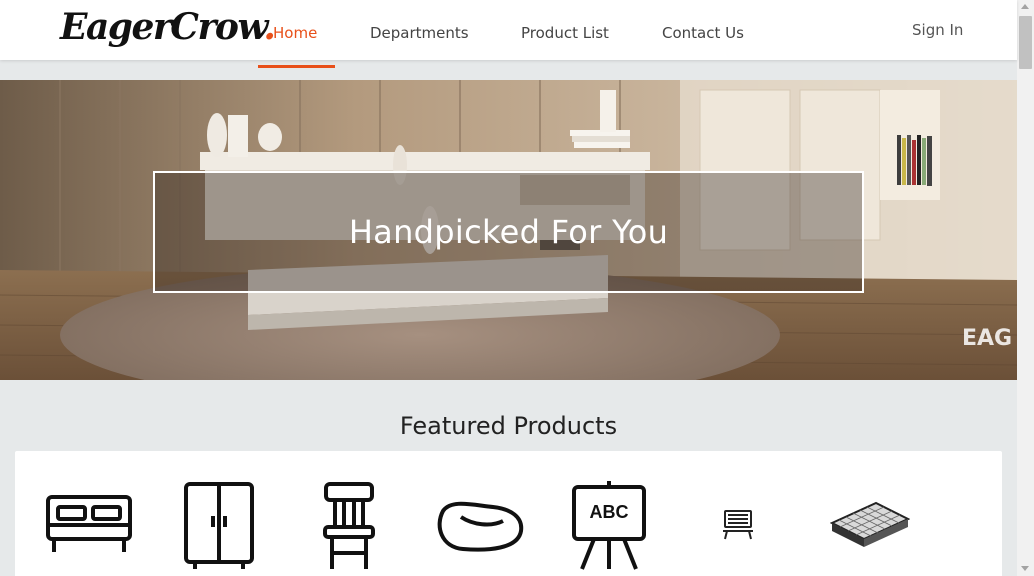 Image resolution: width=1034 pixels, height=576 pixels. What do you see at coordinates (480, 526) in the screenshot?
I see `bean-bag-icon` at bounding box center [480, 526].